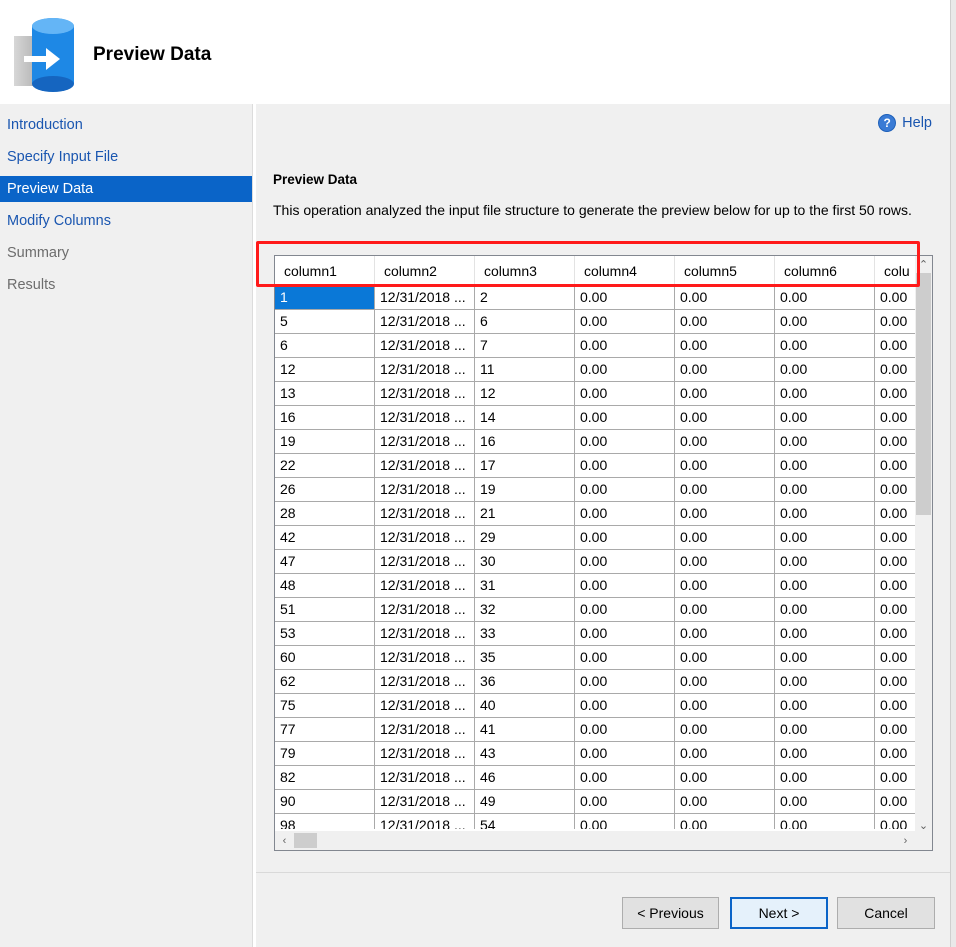 Image resolution: width=956 pixels, height=947 pixels. Describe the element at coordinates (595, 840) in the screenshot. I see `horizontal-scrollbar: ‹ ›` at that location.